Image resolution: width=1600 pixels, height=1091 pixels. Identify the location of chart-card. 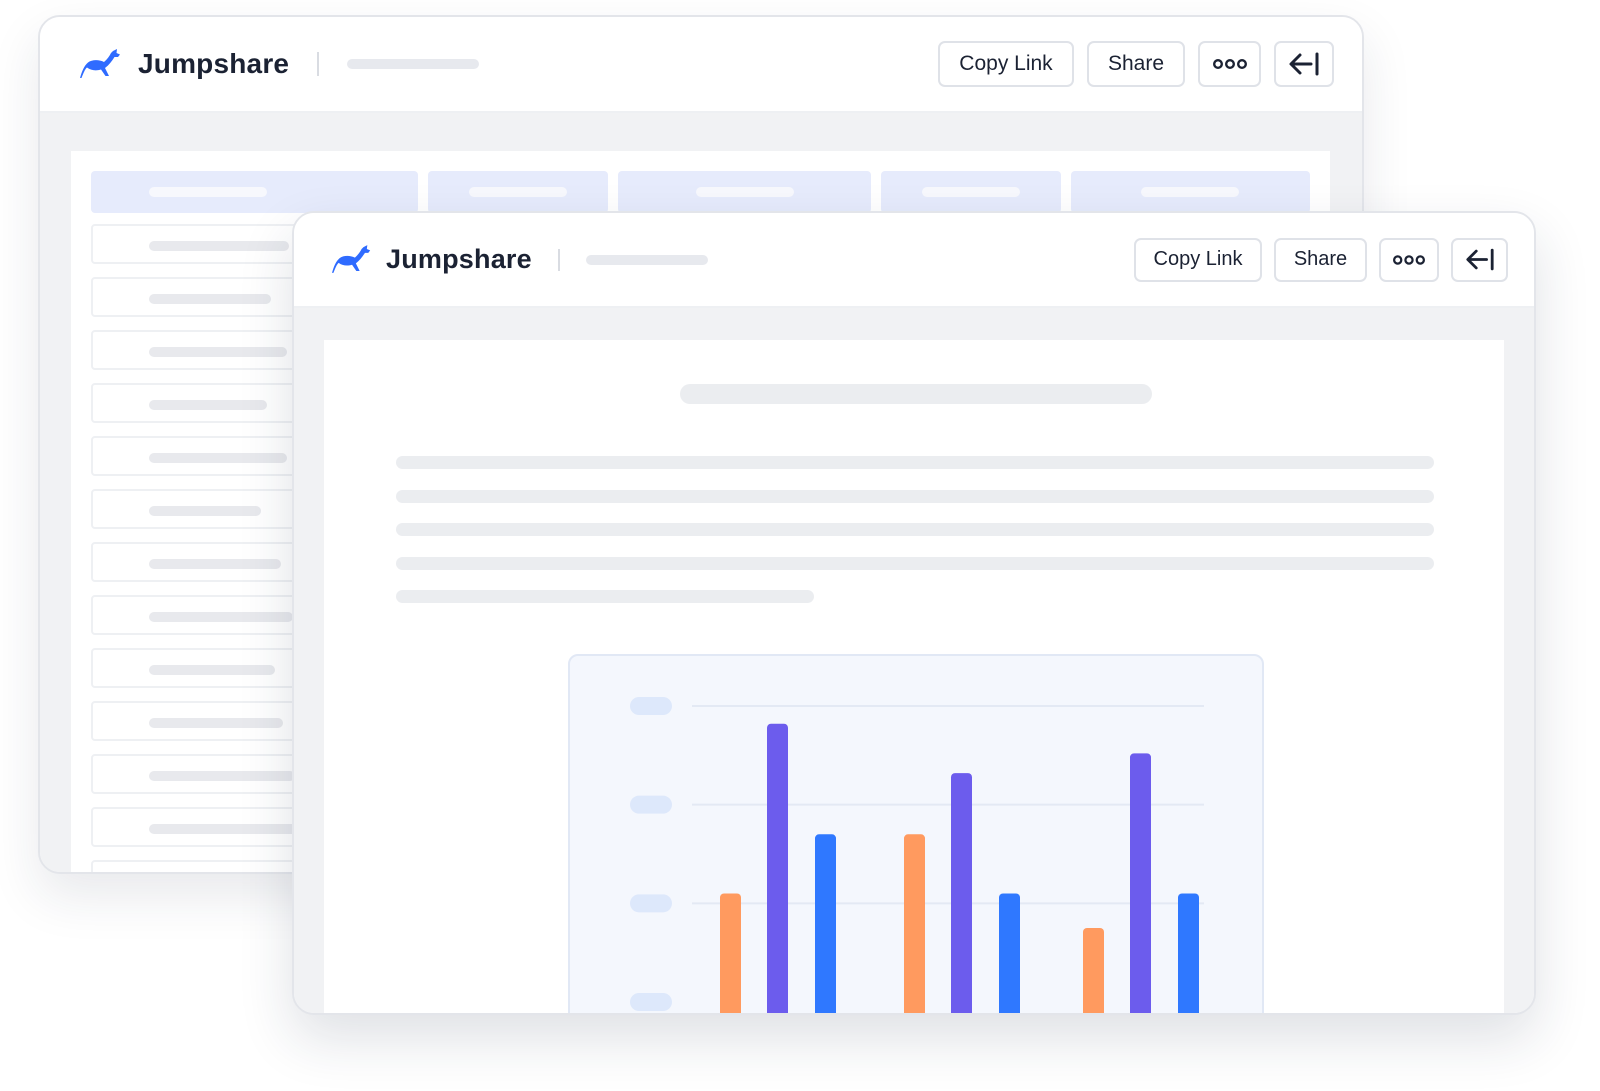
(916, 833).